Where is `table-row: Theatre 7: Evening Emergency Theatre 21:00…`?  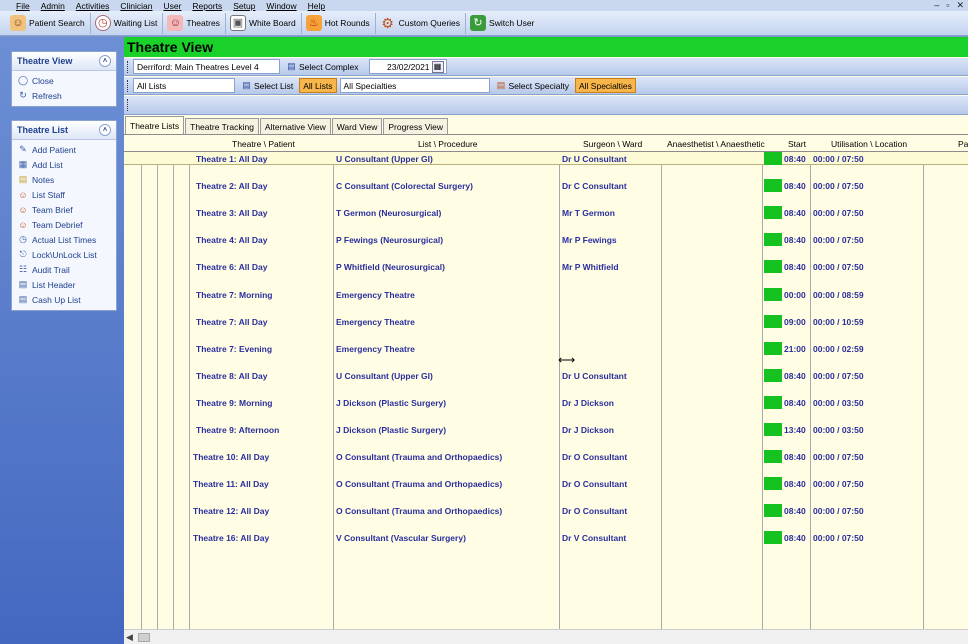 table-row: Theatre 7: Evening Emergency Theatre 21:00… is located at coordinates (546, 355).